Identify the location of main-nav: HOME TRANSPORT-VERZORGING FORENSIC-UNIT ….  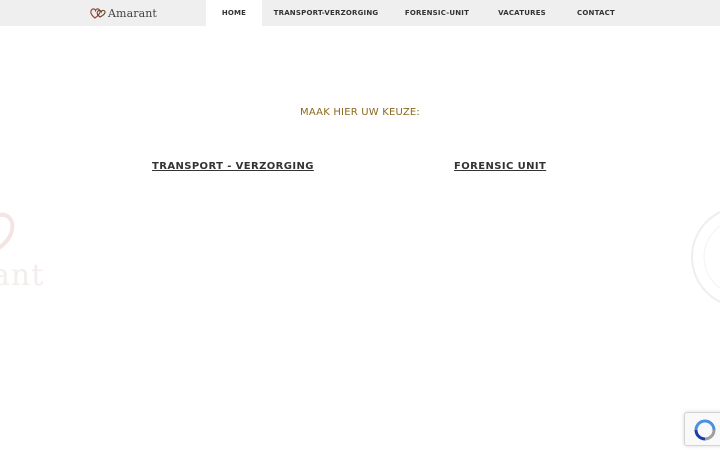
(419, 13).